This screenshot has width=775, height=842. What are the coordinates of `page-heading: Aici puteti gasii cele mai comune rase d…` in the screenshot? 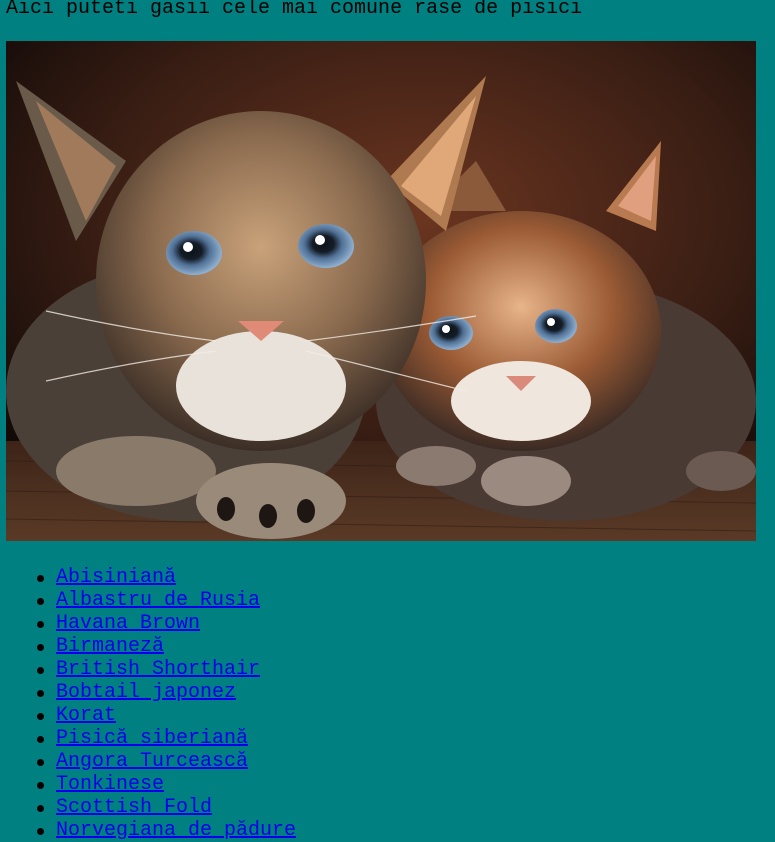 It's located at (294, 10).